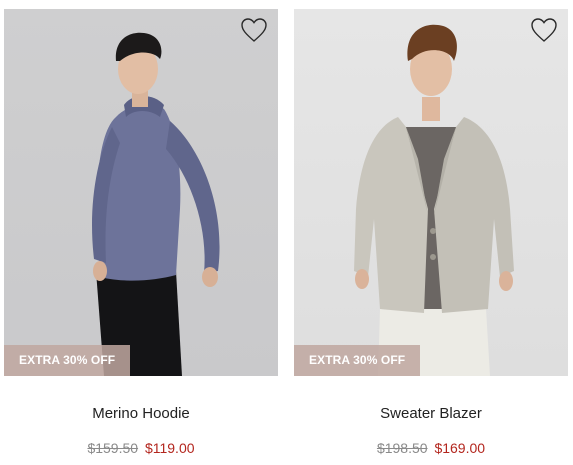 The image size is (573, 465). I want to click on sale-price: $169.00, so click(460, 448).